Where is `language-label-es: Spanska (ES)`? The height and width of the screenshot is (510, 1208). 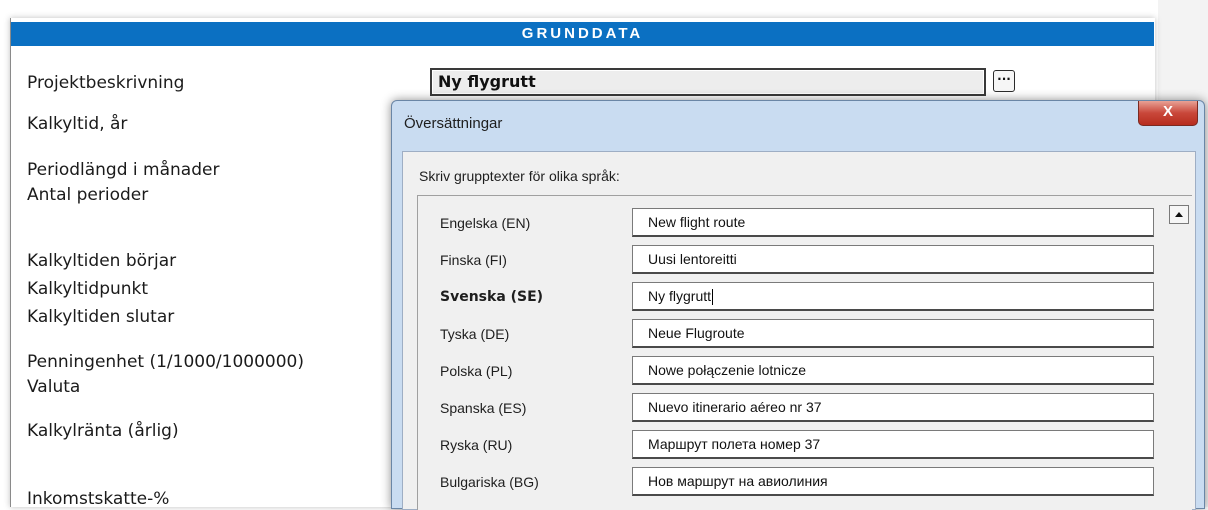 language-label-es: Spanska (ES) is located at coordinates (483, 408).